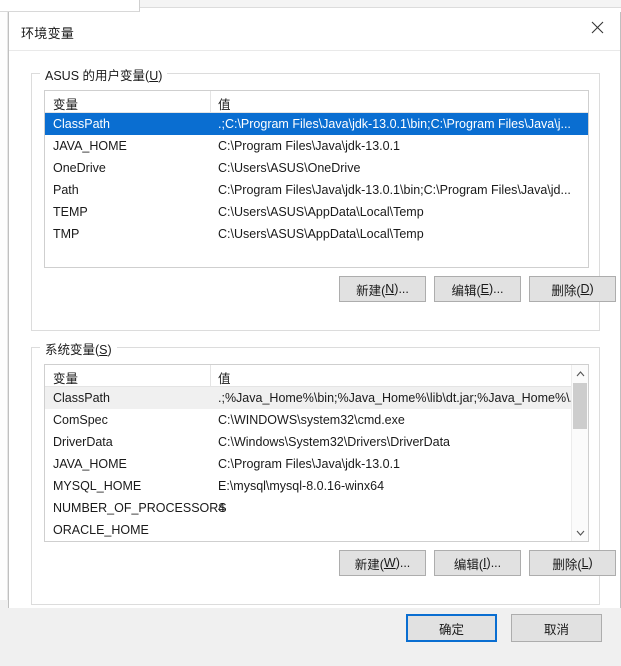 The height and width of the screenshot is (666, 621). What do you see at coordinates (210, 101) in the screenshot?
I see `user-column-divider` at bounding box center [210, 101].